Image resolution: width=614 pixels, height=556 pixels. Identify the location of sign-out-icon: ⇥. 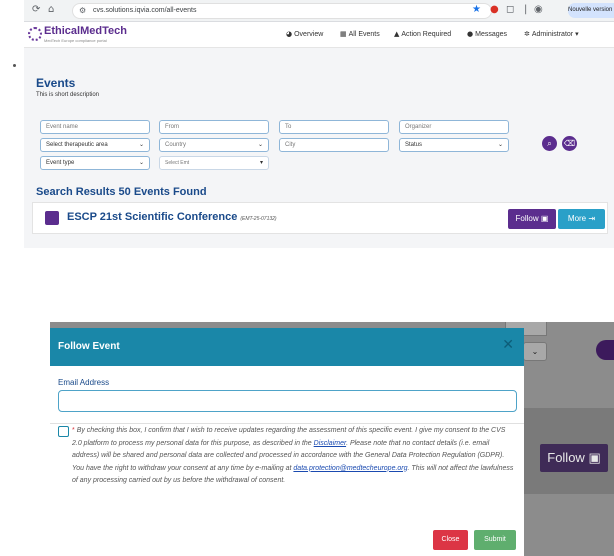
(592, 218).